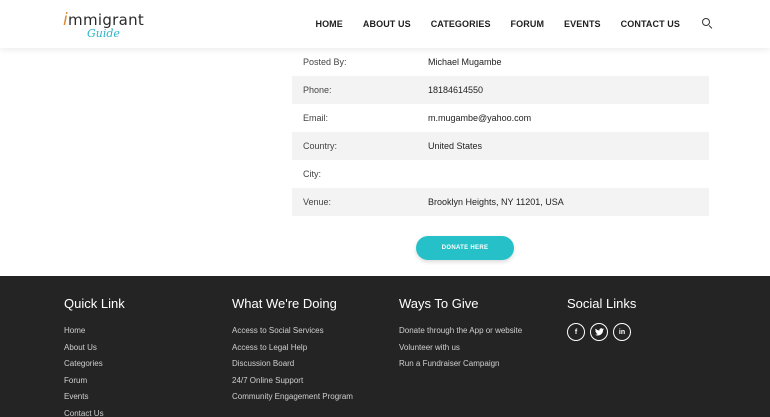  Describe the element at coordinates (528, 24) in the screenshot. I see `nav-forum: FORUM` at that location.